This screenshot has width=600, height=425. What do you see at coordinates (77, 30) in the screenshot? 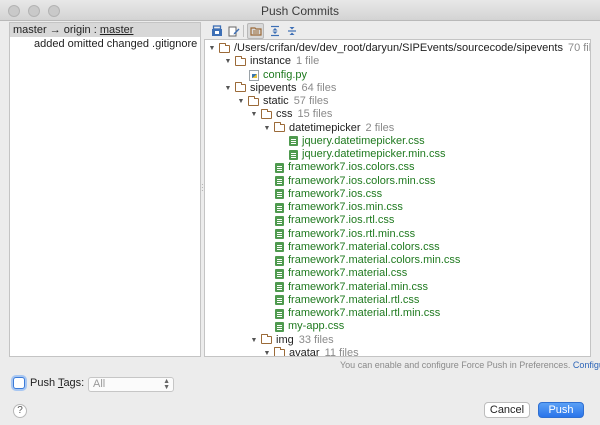
I see `remote-name: origin` at bounding box center [77, 30].